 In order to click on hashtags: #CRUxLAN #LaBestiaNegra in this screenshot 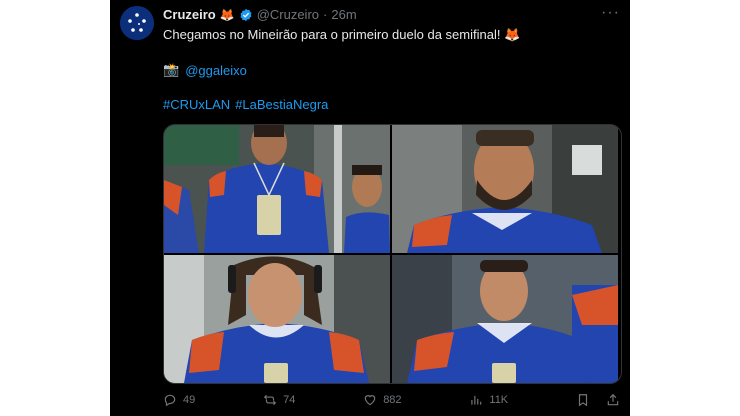, I will do `click(245, 104)`.